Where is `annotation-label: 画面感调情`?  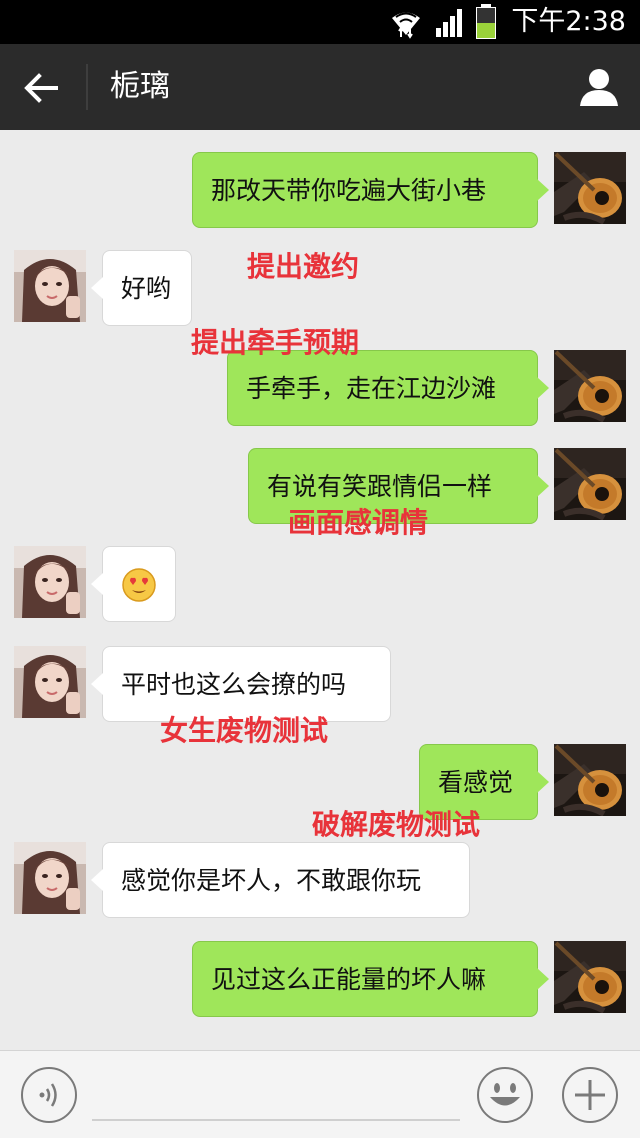 annotation-label: 画面感调情 is located at coordinates (358, 522).